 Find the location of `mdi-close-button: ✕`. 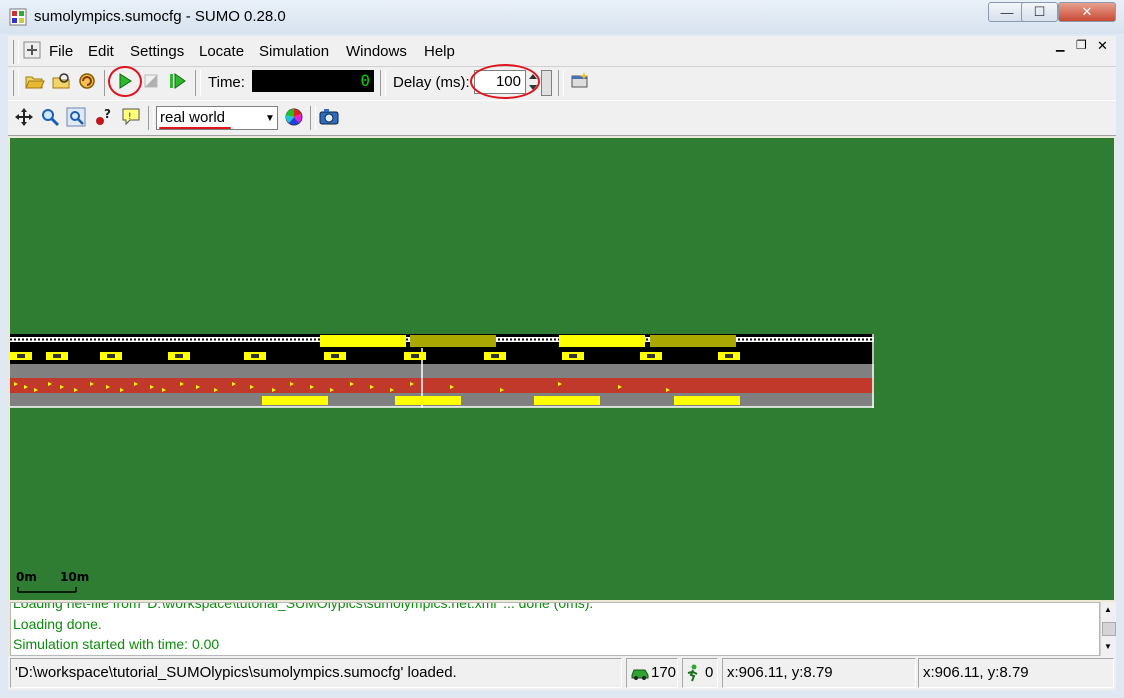

mdi-close-button: ✕ is located at coordinates (1102, 46).